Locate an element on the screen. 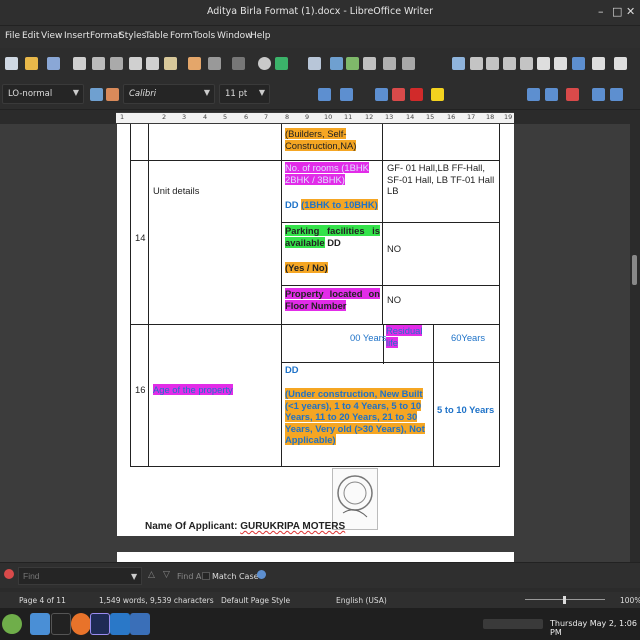 This screenshot has width=640, height=640. undo-icon is located at coordinates (214, 63).